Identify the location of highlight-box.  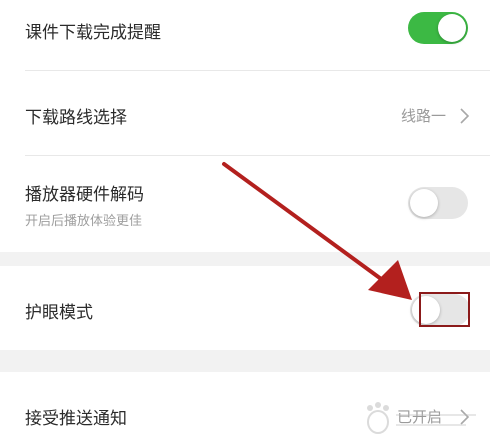
(444, 309).